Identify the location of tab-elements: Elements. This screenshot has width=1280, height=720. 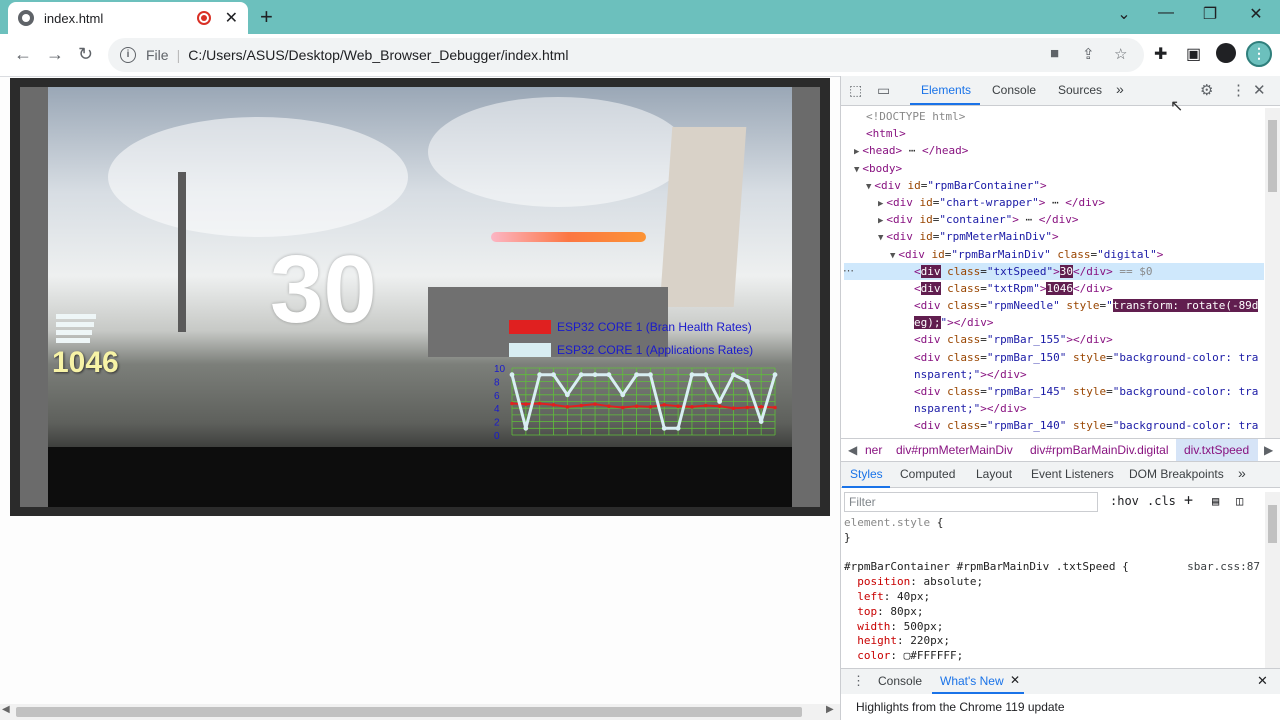
(946, 90).